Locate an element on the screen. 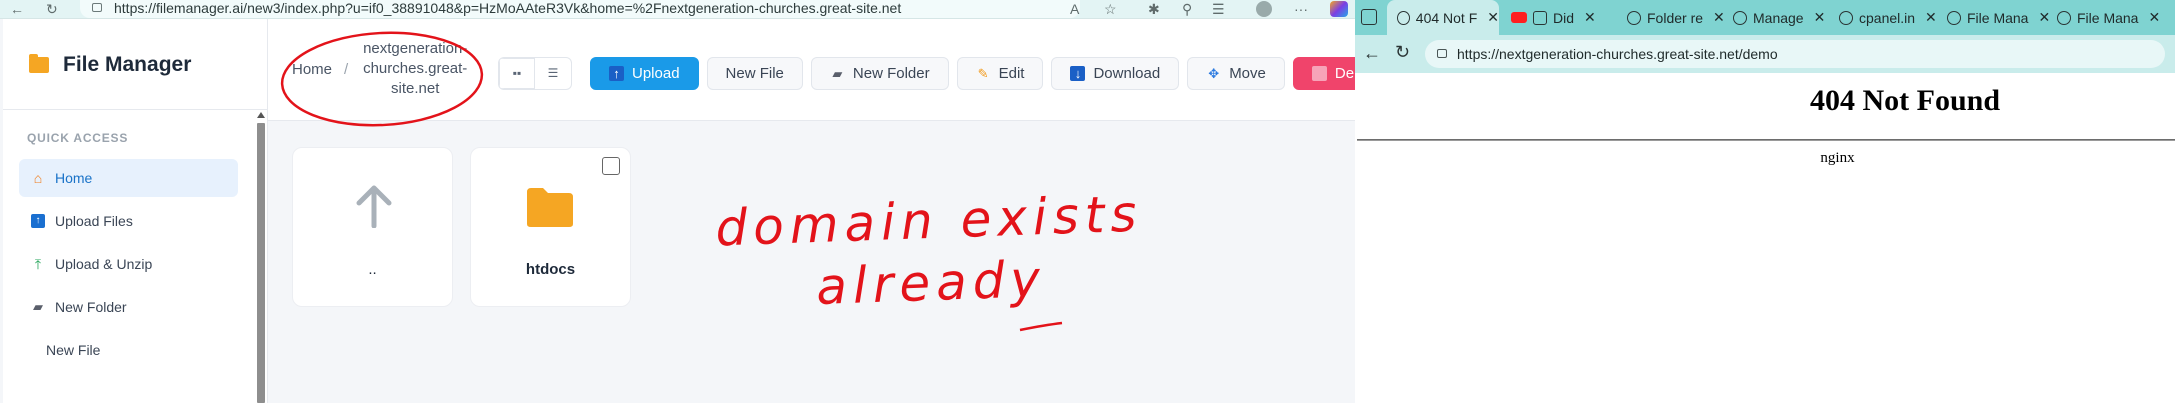 The height and width of the screenshot is (403, 2175). grid-view-icon: ▪▪ is located at coordinates (517, 73).